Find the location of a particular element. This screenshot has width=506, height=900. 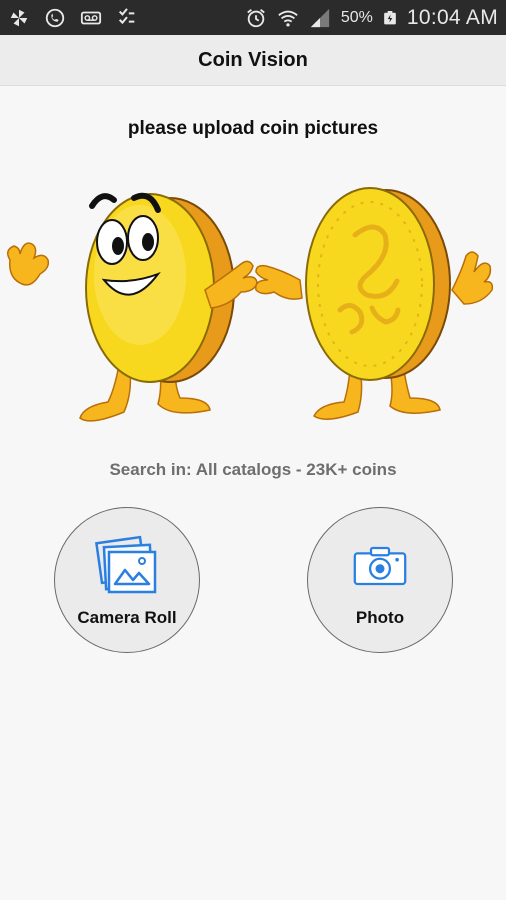

left-coin-character is located at coordinates (132, 307).